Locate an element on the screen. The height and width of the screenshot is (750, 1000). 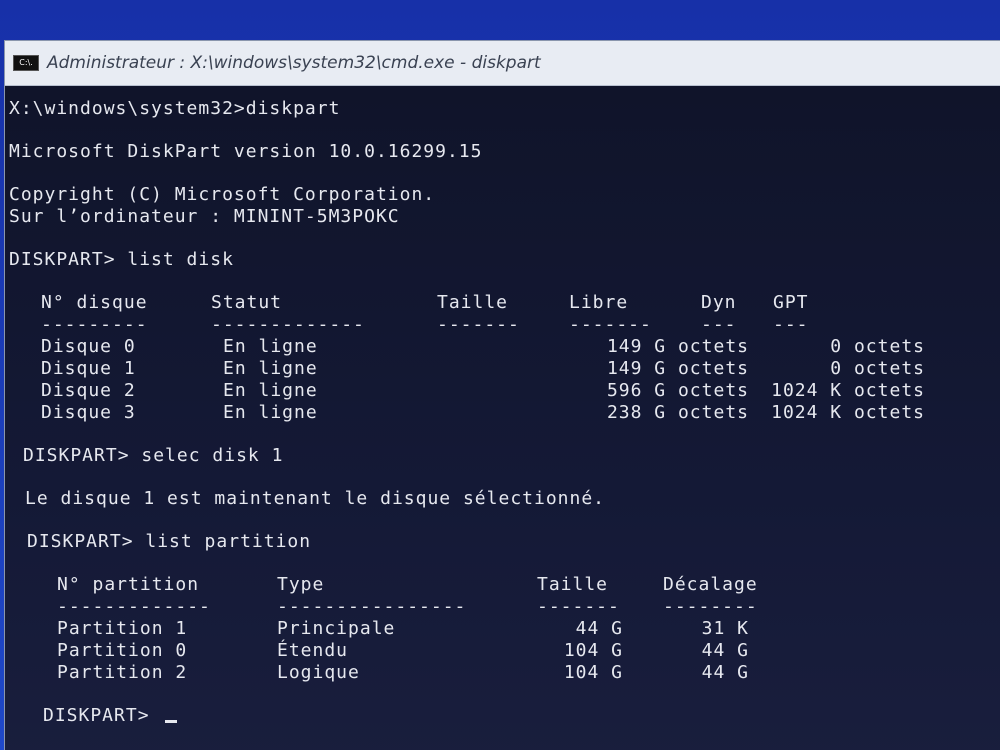
disk-number: Disque 1 is located at coordinates (88, 368).